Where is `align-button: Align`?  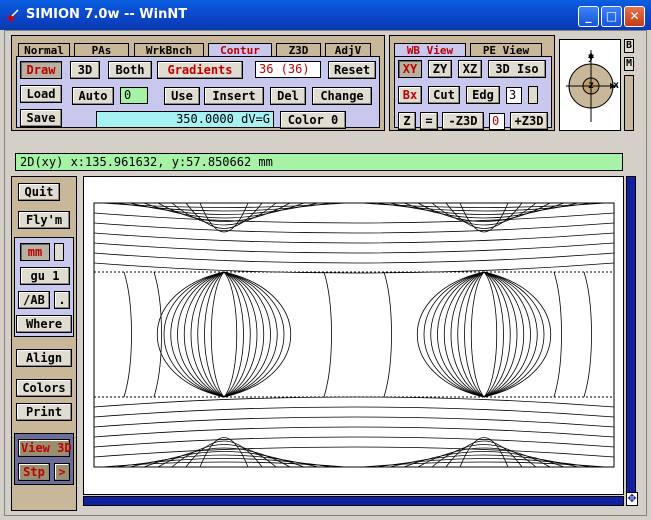 align-button: Align is located at coordinates (44, 358).